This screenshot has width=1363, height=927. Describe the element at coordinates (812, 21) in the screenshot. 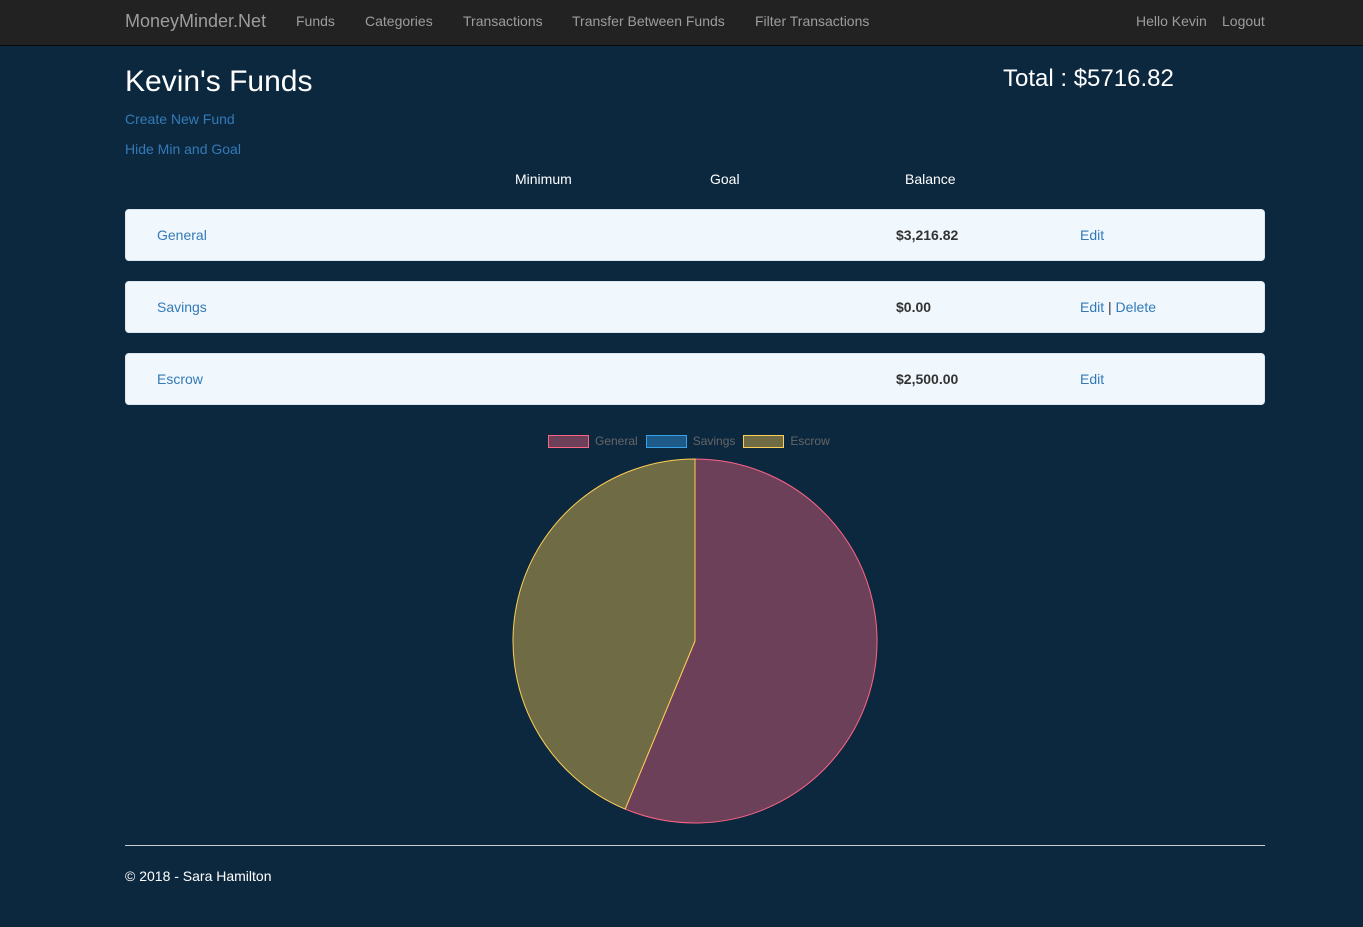

I see `nav-filter-transactions: Filter Transactions` at that location.